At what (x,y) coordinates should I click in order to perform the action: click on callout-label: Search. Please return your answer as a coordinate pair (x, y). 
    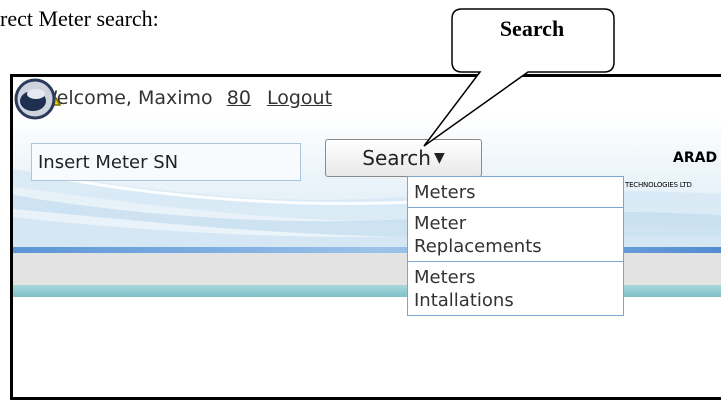
    Looking at the image, I should click on (532, 28).